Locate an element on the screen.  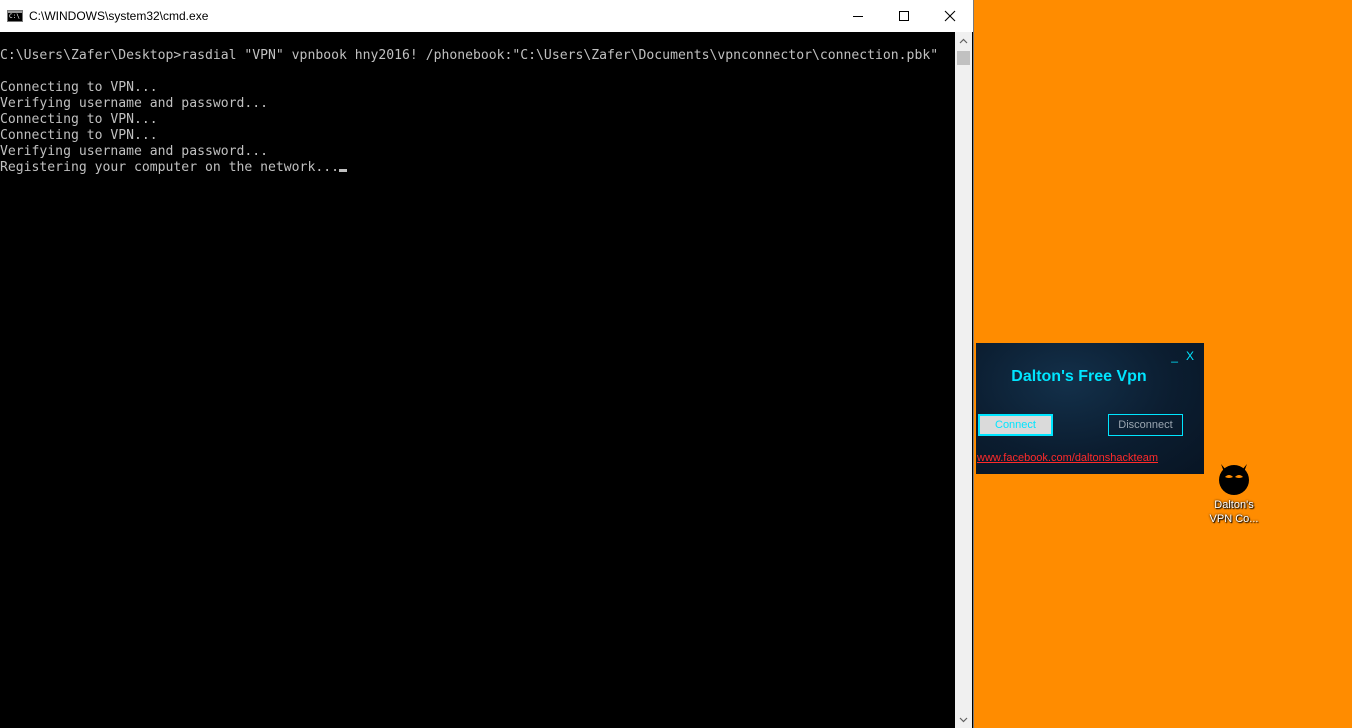
minimize-icon is located at coordinates (858, 16).